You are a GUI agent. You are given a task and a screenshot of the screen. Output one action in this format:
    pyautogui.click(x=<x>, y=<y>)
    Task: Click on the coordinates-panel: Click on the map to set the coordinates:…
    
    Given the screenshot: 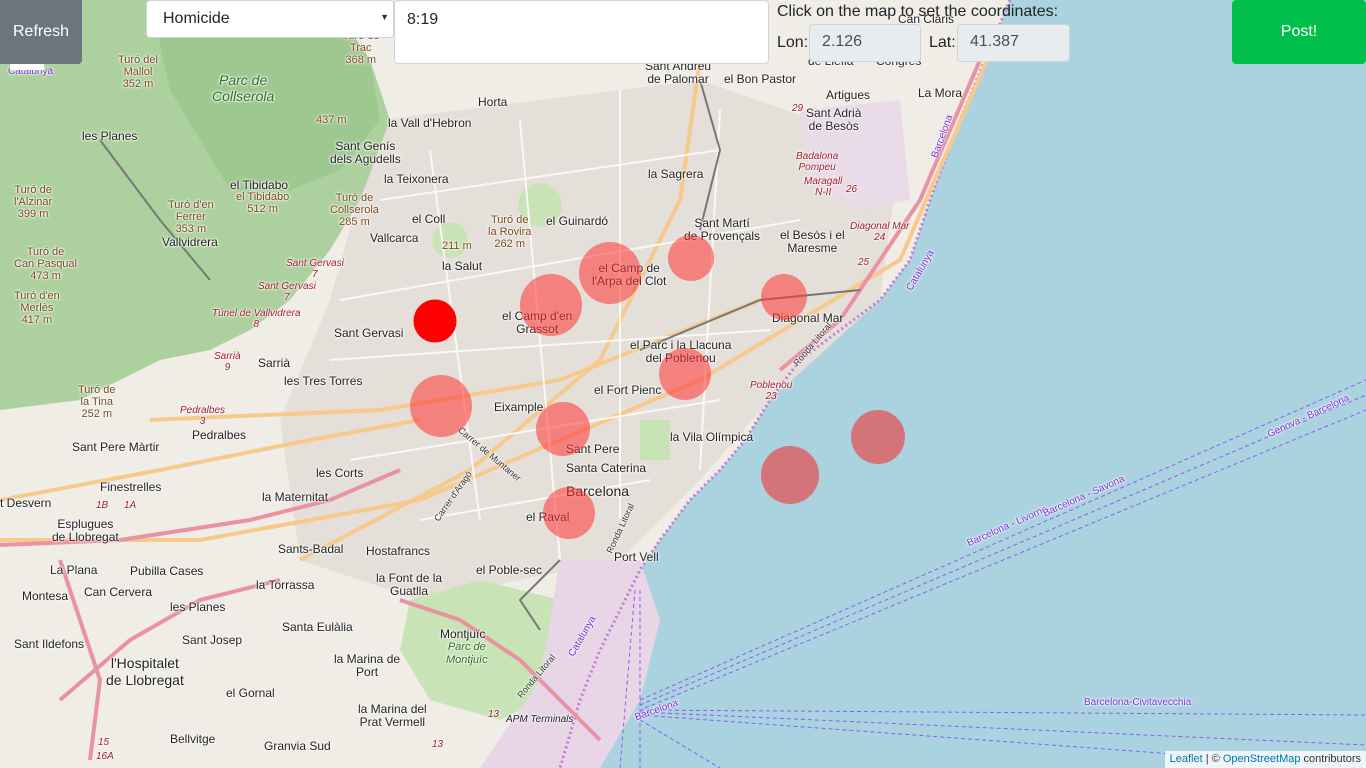 What is the action you would take?
    pyautogui.click(x=927, y=33)
    